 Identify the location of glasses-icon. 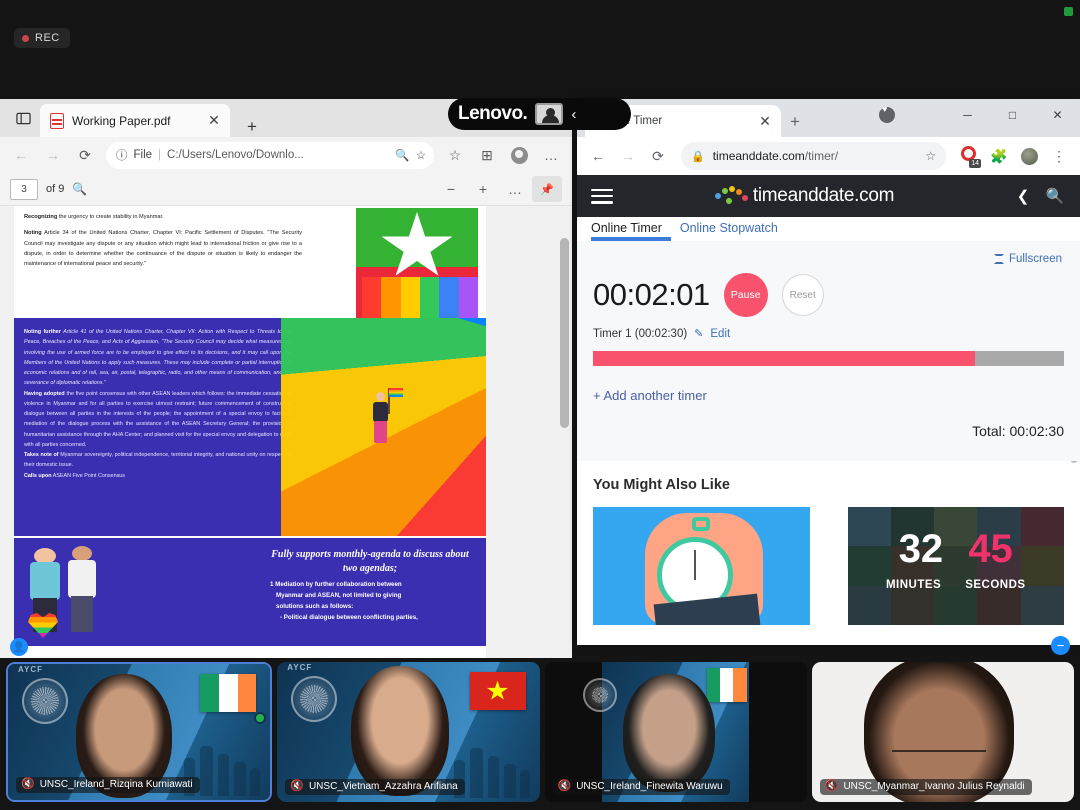
(938, 761).